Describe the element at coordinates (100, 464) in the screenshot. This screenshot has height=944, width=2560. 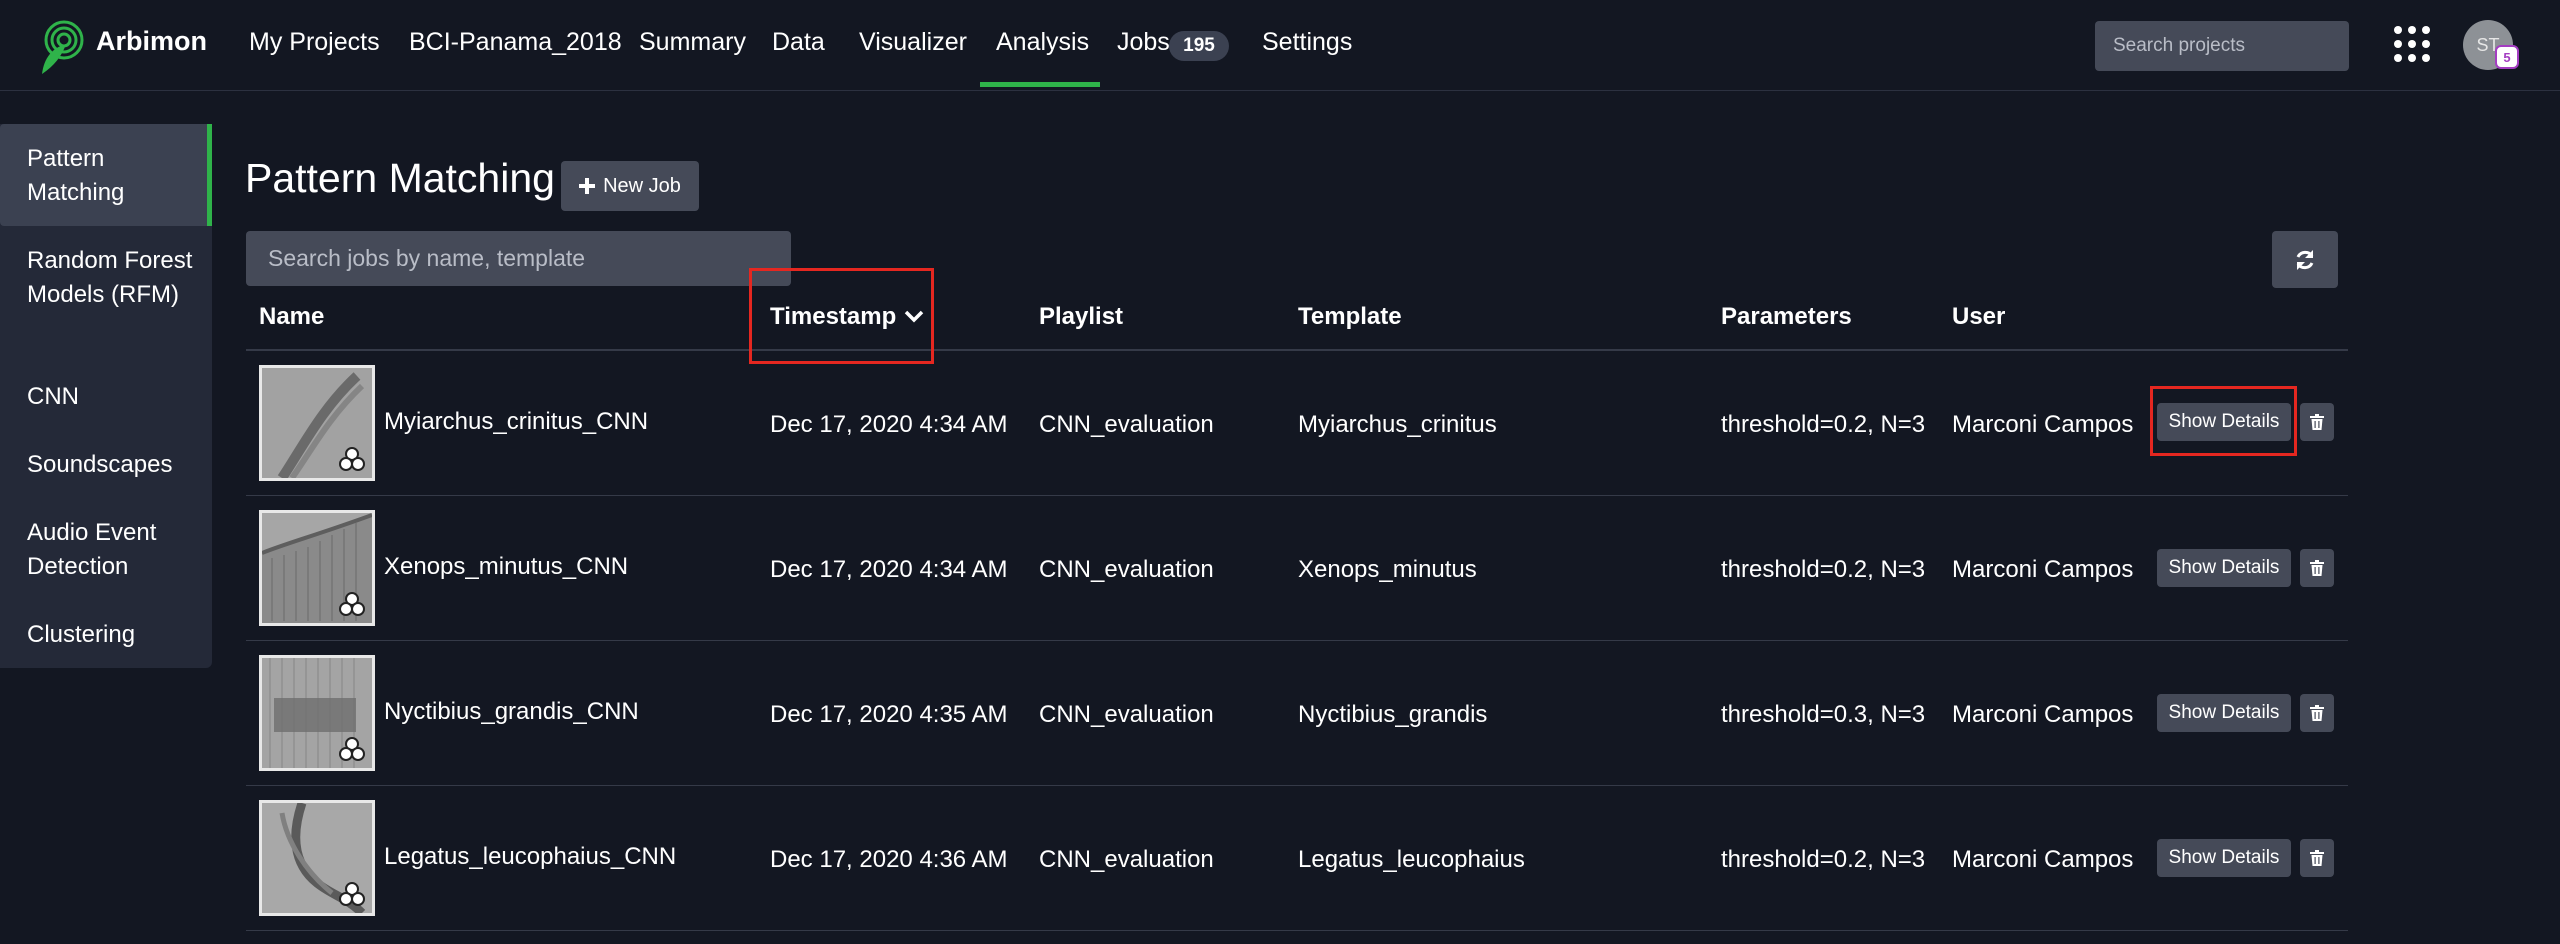
I see `sidebar-item-label: Soundscapes` at that location.